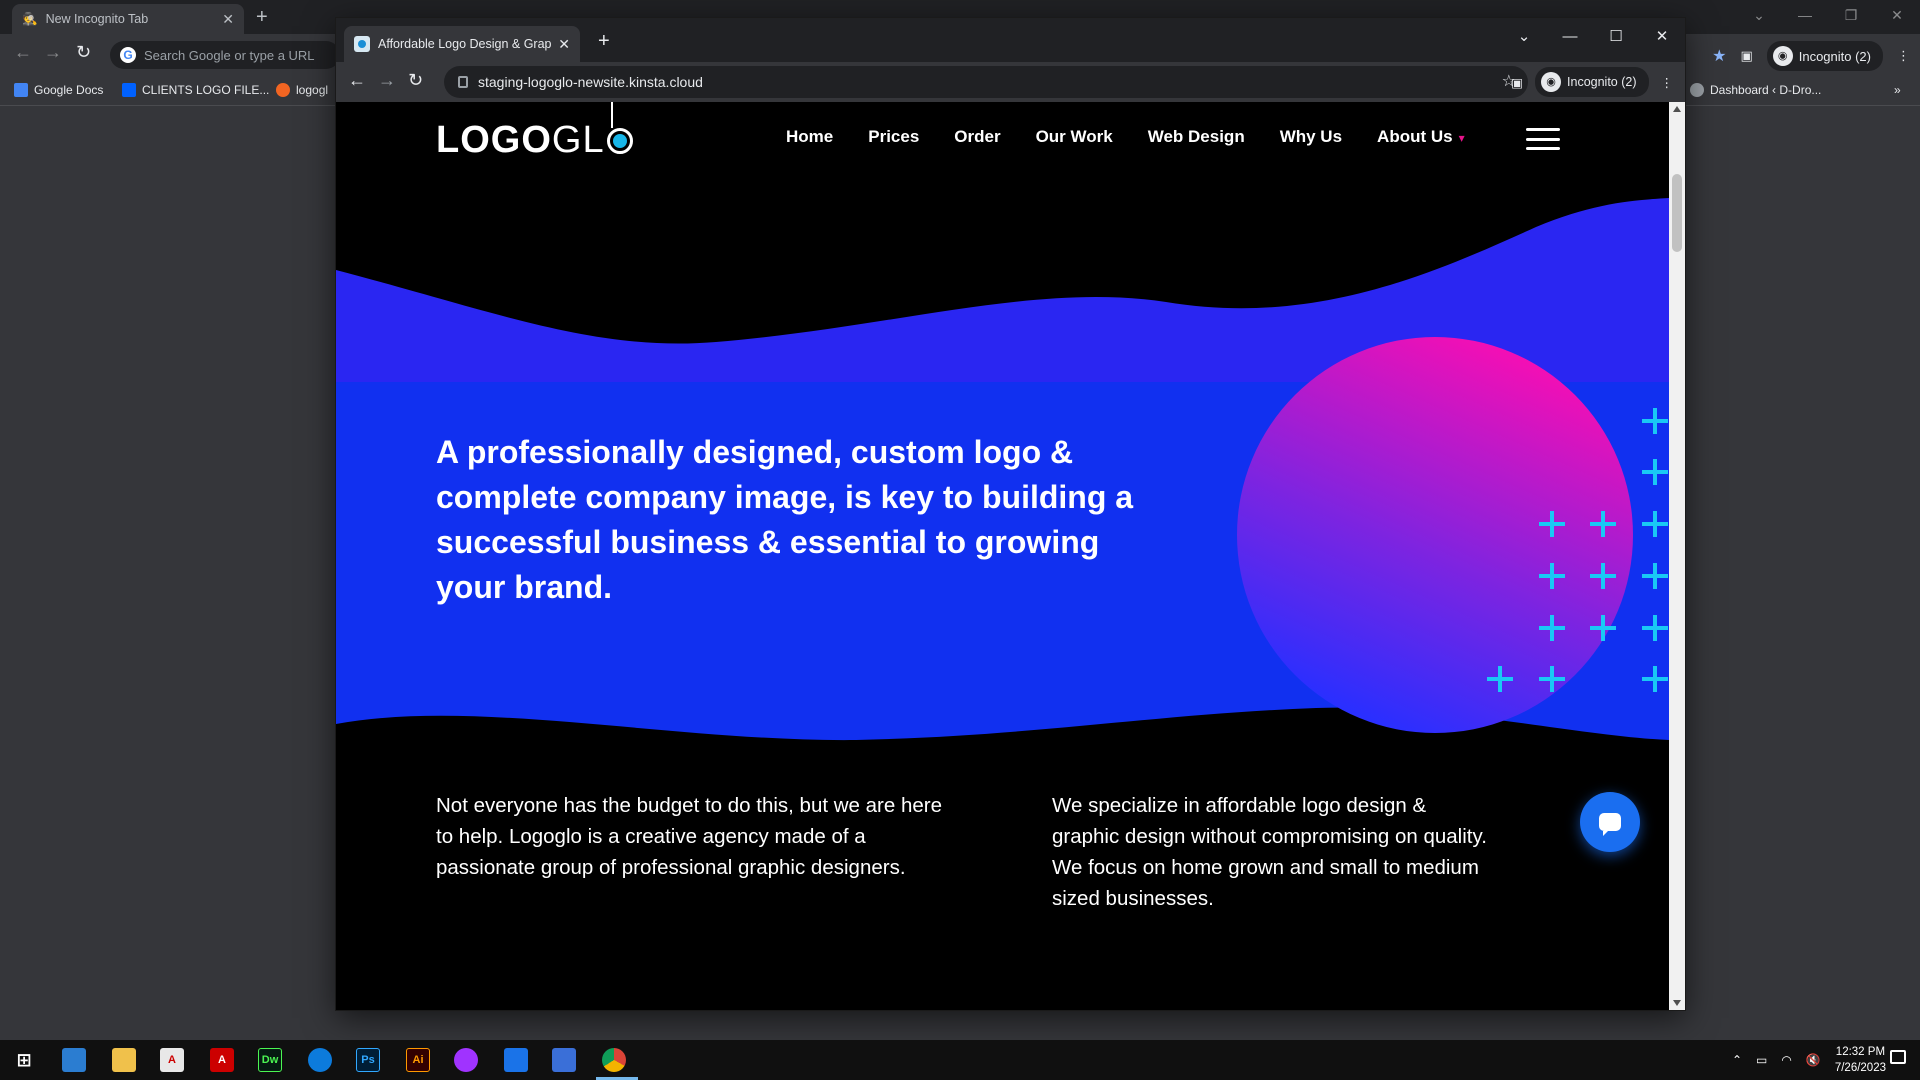  What do you see at coordinates (1786, 1060) in the screenshot?
I see `wifi-icon: ◠` at bounding box center [1786, 1060].